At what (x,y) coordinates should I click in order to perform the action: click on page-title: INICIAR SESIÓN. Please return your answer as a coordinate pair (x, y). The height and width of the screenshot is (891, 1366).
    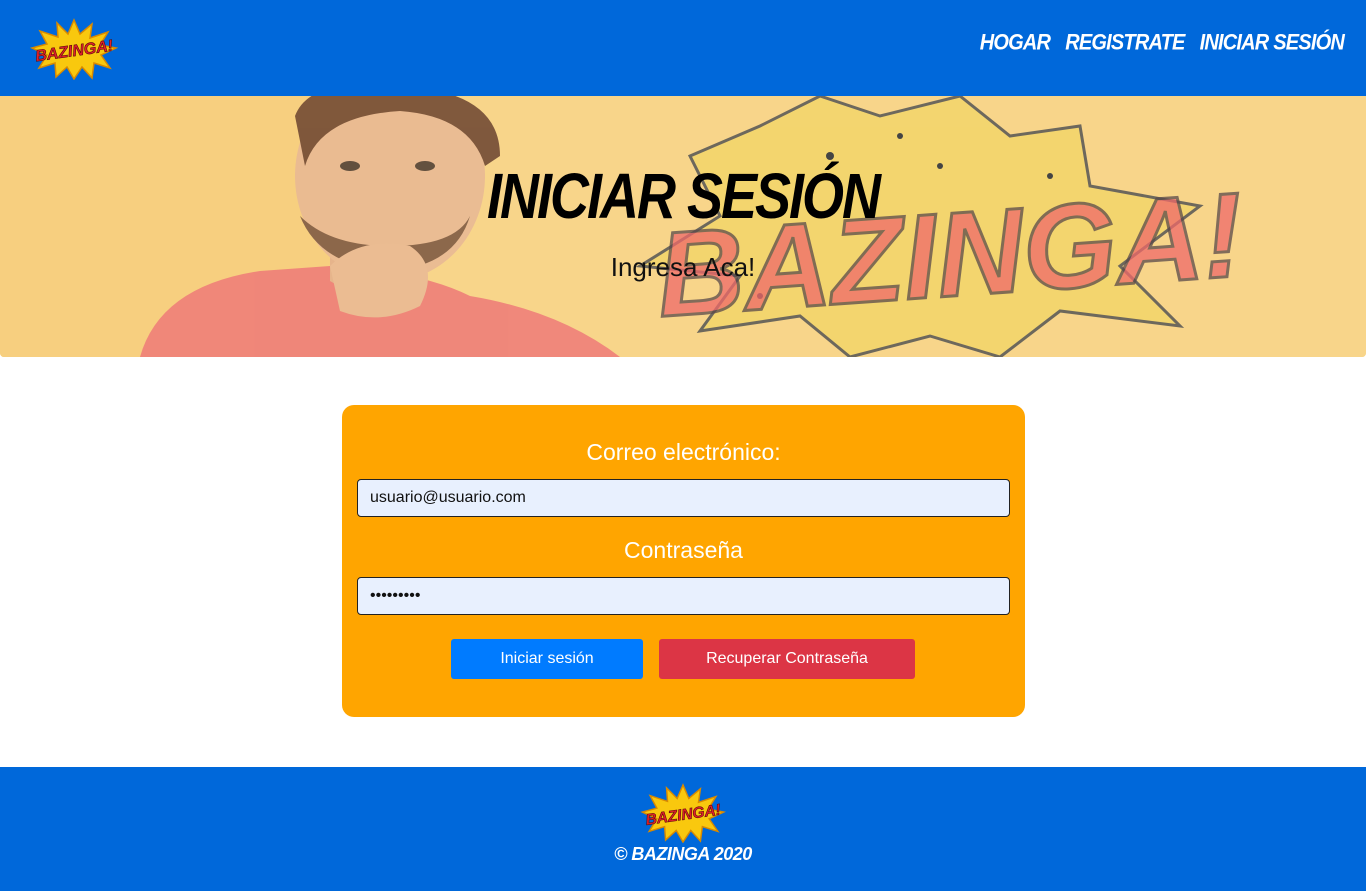
    Looking at the image, I should click on (683, 197).